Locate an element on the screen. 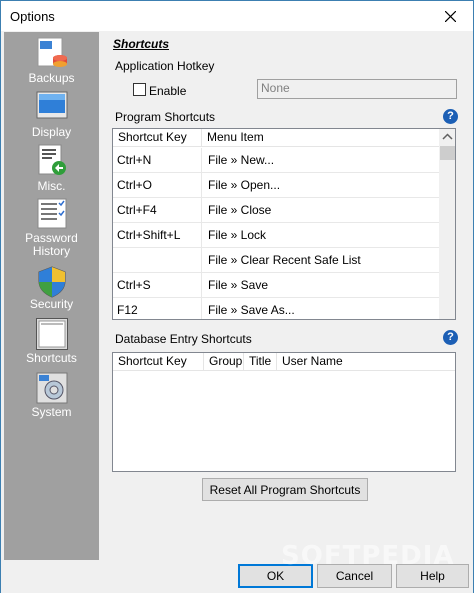 This screenshot has width=474, height=593. sidebar-item-label: History is located at coordinates (51, 251).